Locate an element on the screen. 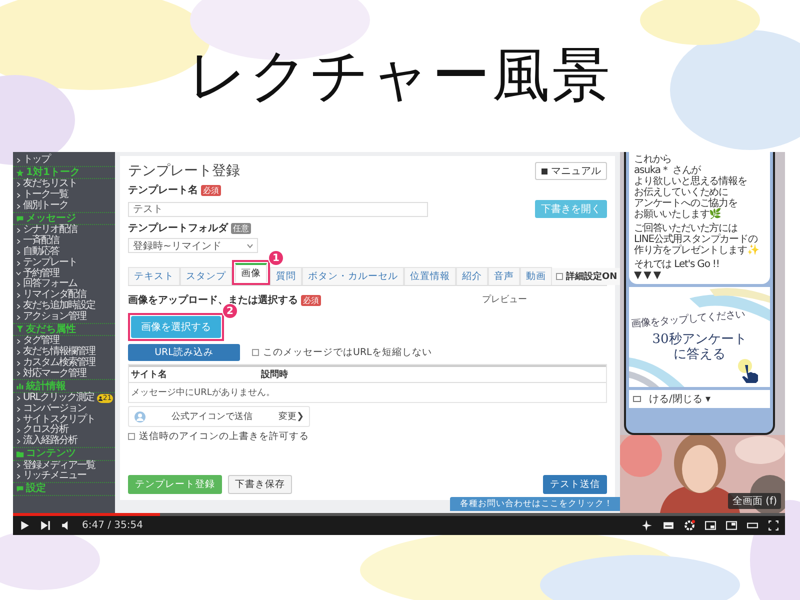  subtitles-icon is located at coordinates (668, 525).